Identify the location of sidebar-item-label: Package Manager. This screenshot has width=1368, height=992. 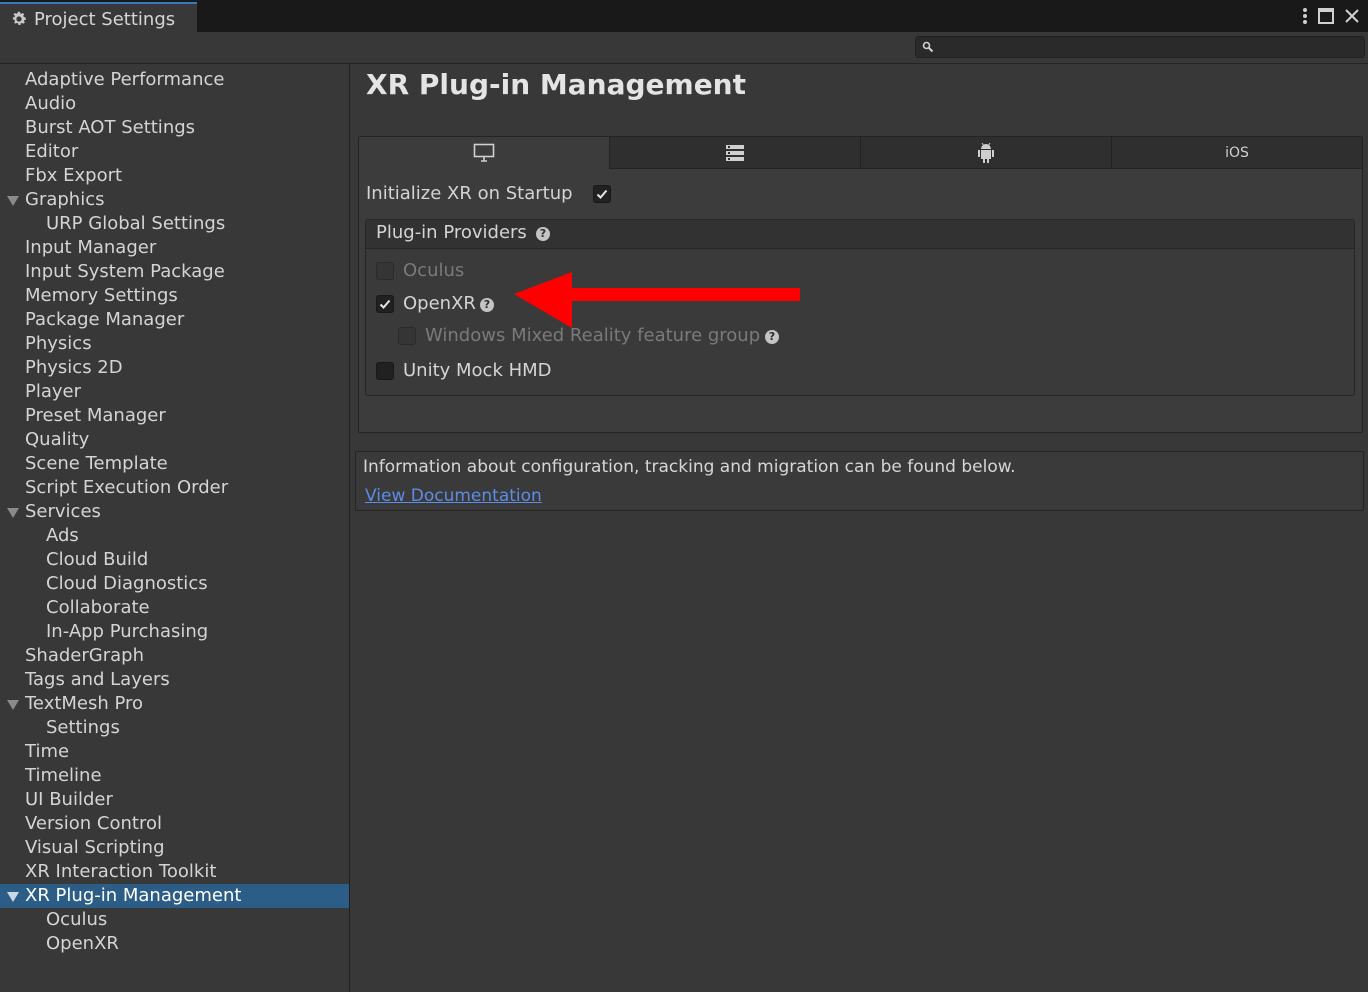
(105, 319).